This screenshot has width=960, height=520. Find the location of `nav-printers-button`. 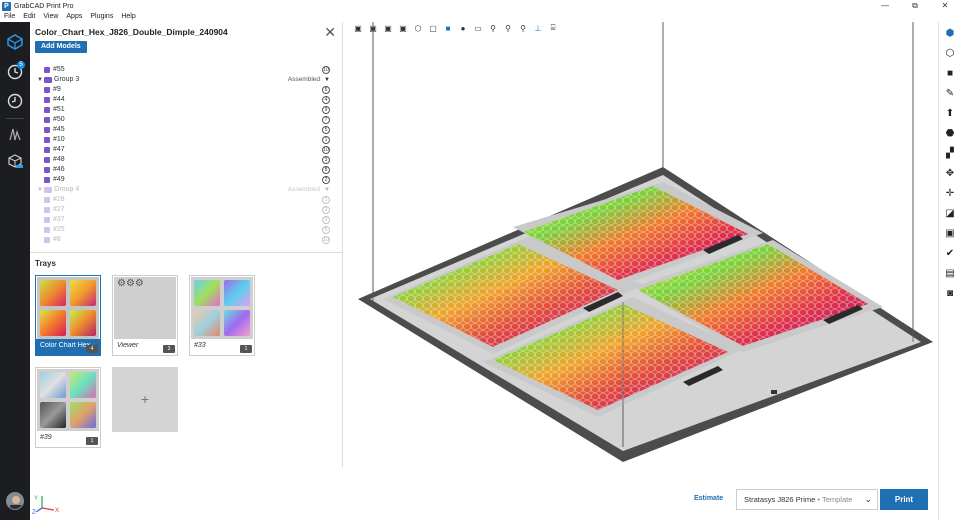

nav-printers-button is located at coordinates (15, 42).